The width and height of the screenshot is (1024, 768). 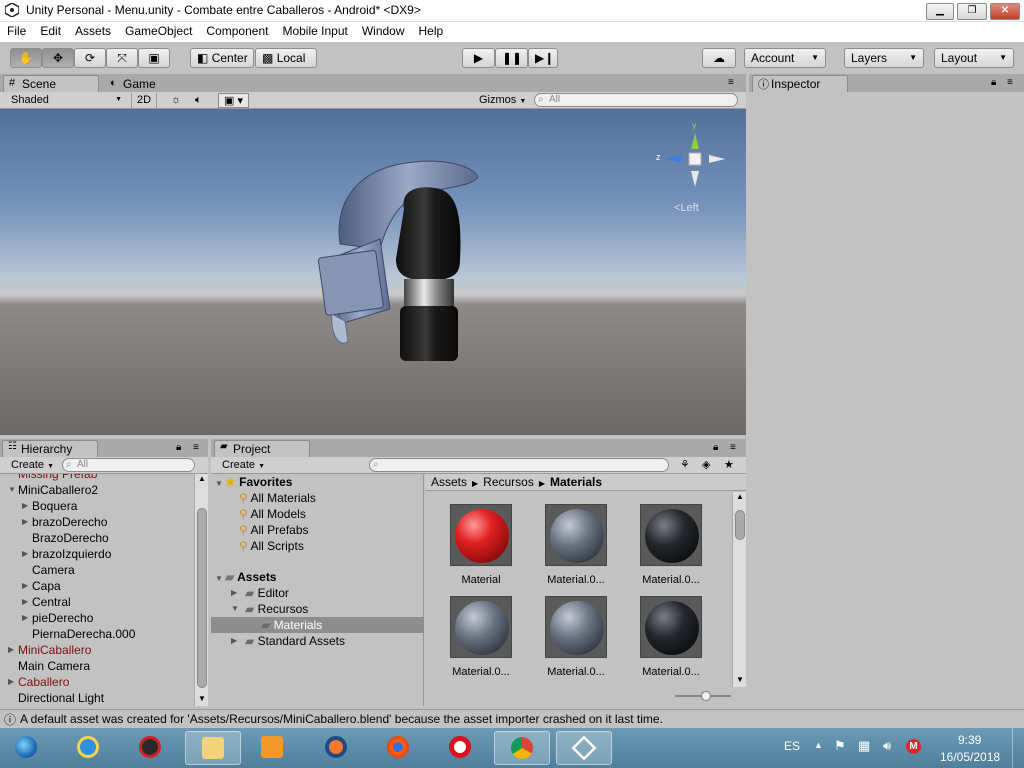 What do you see at coordinates (272, 748) in the screenshot?
I see `media-player-icon` at bounding box center [272, 748].